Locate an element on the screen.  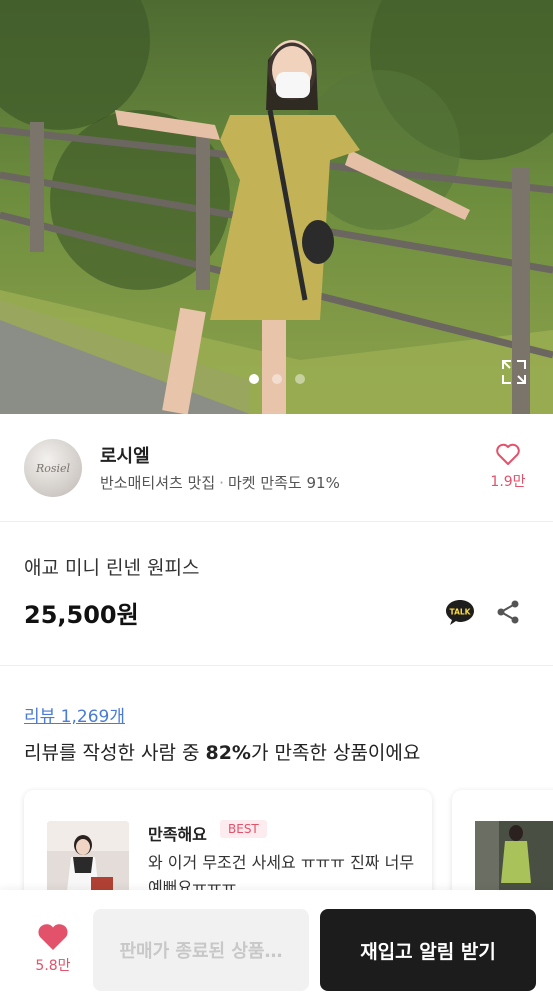
product-price: 25,500원 is located at coordinates (81, 615).